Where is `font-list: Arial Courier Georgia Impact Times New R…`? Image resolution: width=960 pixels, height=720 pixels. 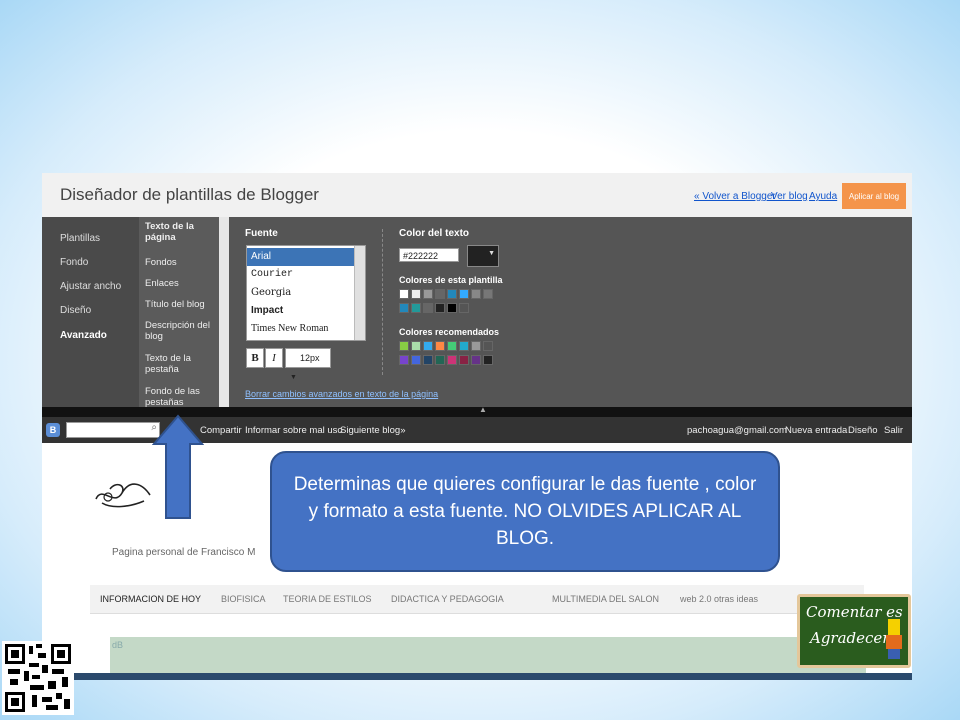 font-list: Arial Courier Georgia Impact Times New R… is located at coordinates (306, 293).